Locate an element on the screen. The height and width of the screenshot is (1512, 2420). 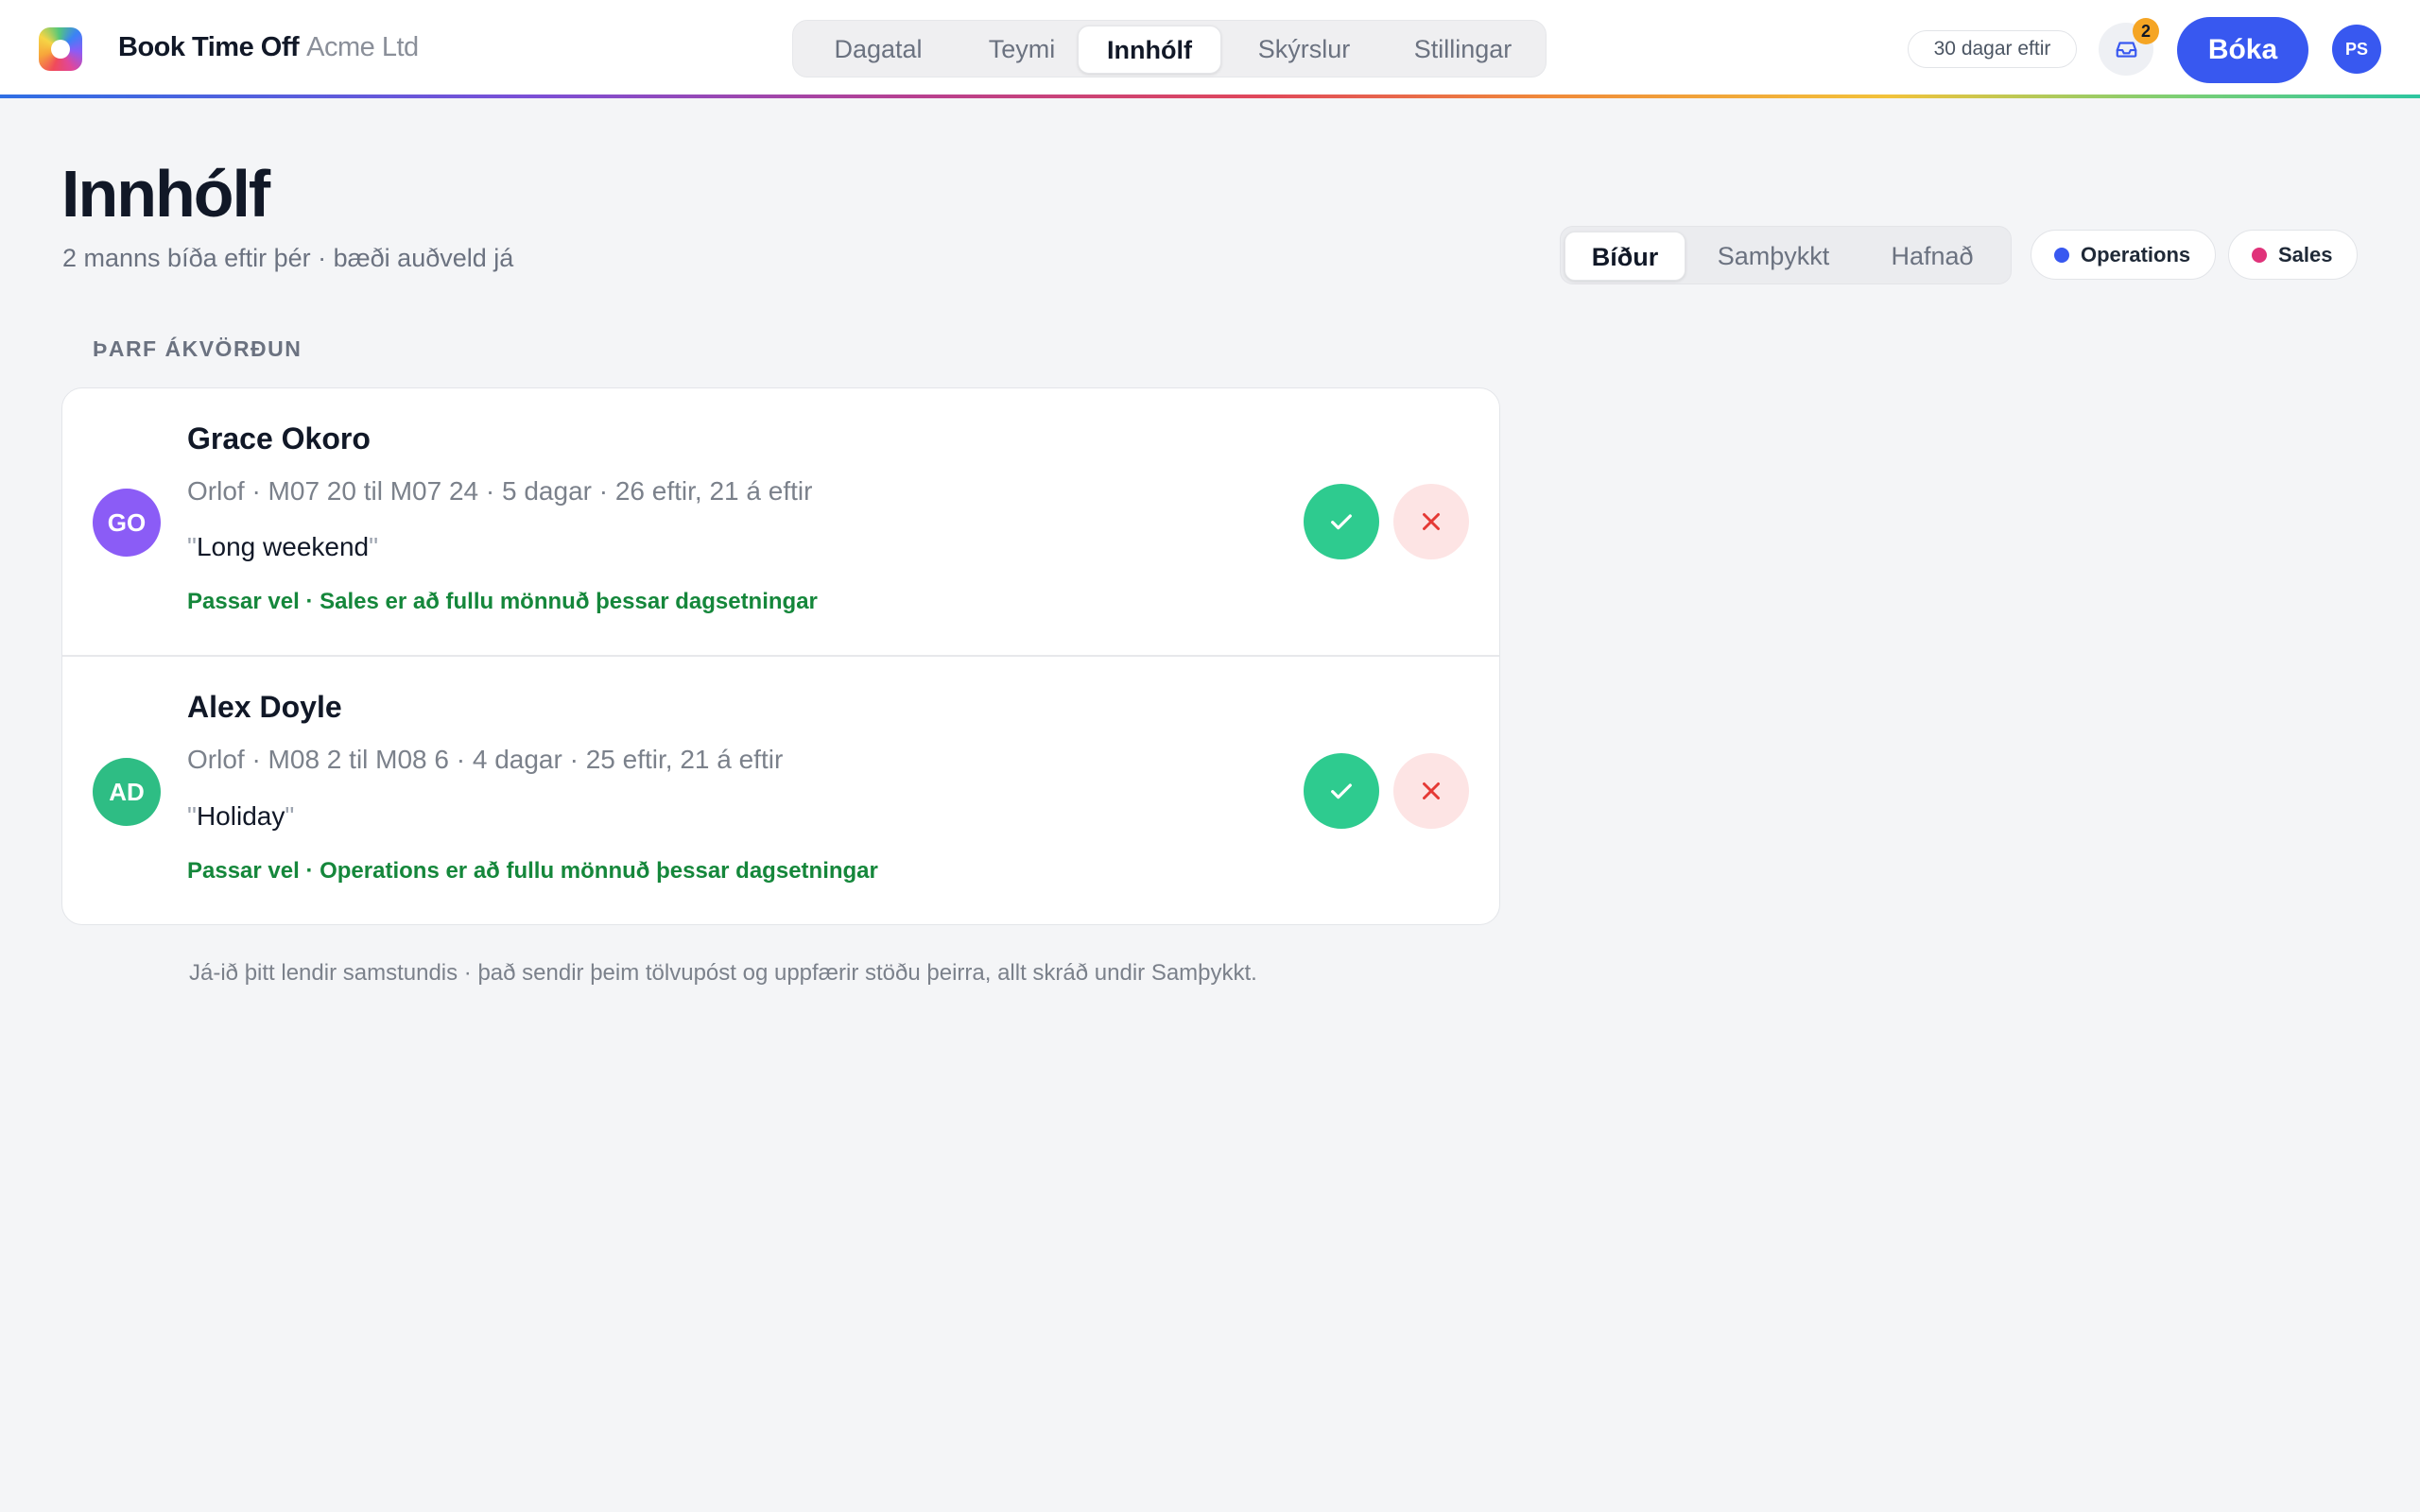
days-left-pill: 30 dagar eftir is located at coordinates (1993, 49).